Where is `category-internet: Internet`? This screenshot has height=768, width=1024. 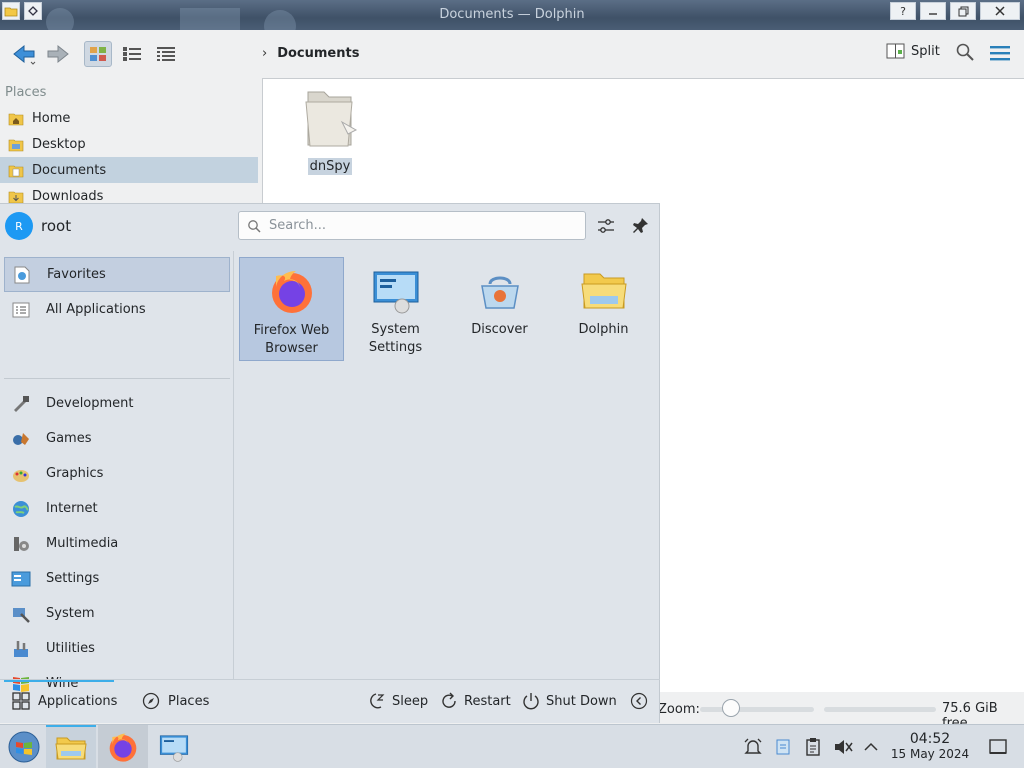
category-internet: Internet is located at coordinates (117, 508).